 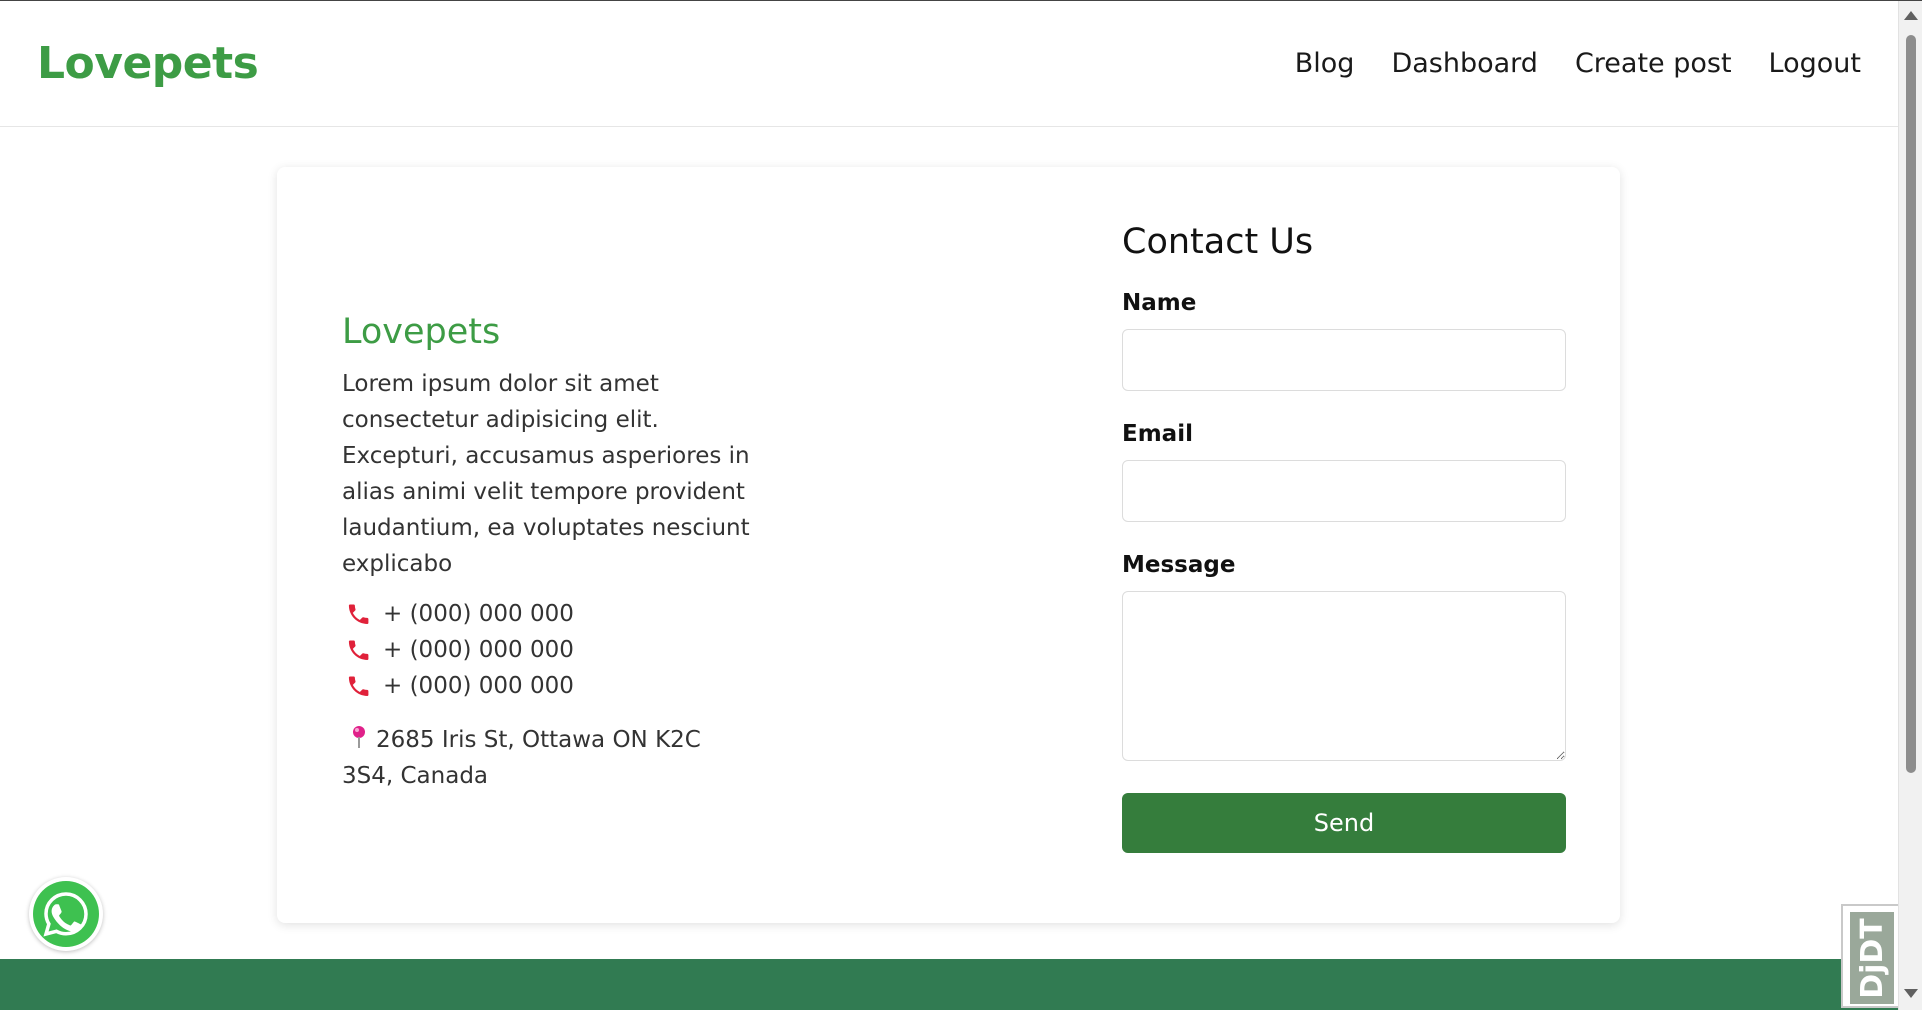 What do you see at coordinates (1344, 676) in the screenshot?
I see `message-field` at bounding box center [1344, 676].